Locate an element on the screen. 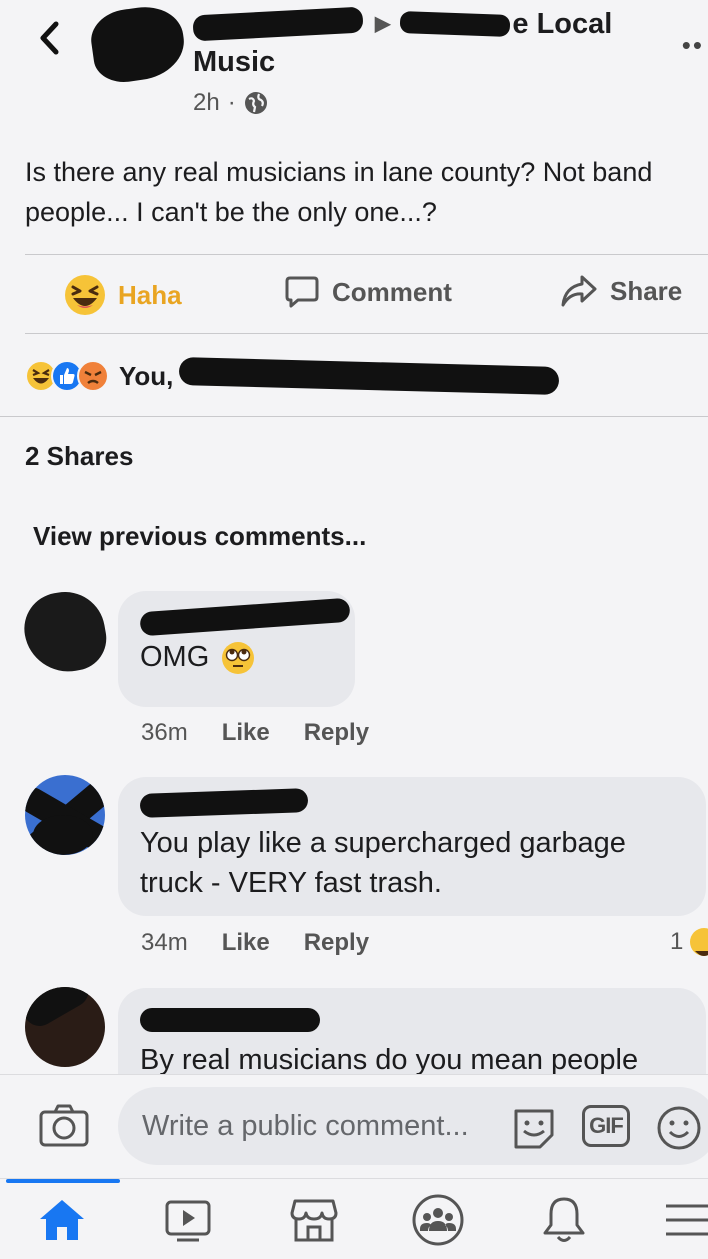 The image size is (708, 1259). reaction-names: You, is located at coordinates (339, 376).